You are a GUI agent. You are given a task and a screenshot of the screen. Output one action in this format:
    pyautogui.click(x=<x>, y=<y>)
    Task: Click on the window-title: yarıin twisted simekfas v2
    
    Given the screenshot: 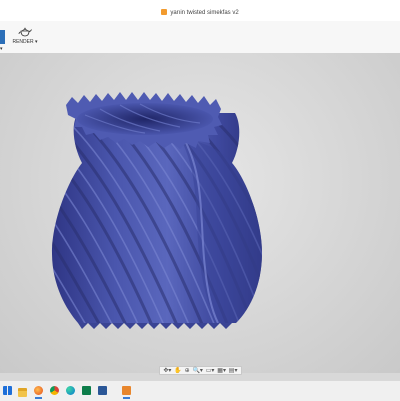 What is the action you would take?
    pyautogui.click(x=200, y=12)
    